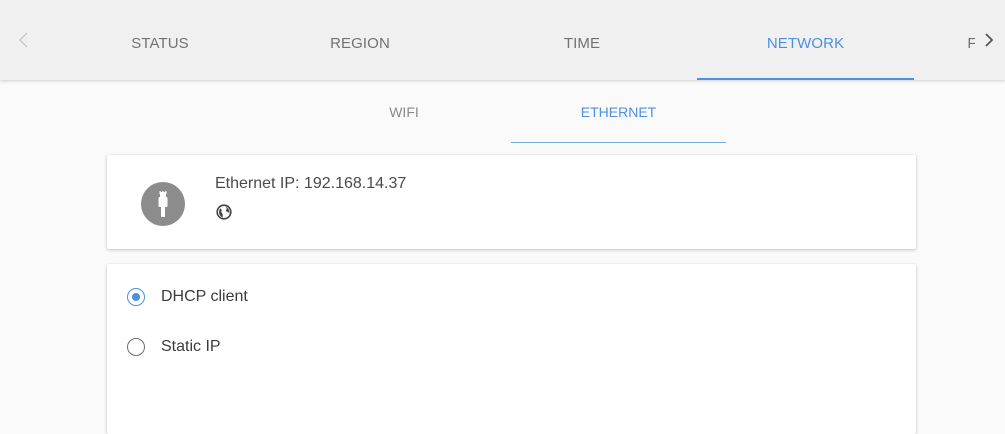  What do you see at coordinates (24, 40) in the screenshot?
I see `chevron-left-icon` at bounding box center [24, 40].